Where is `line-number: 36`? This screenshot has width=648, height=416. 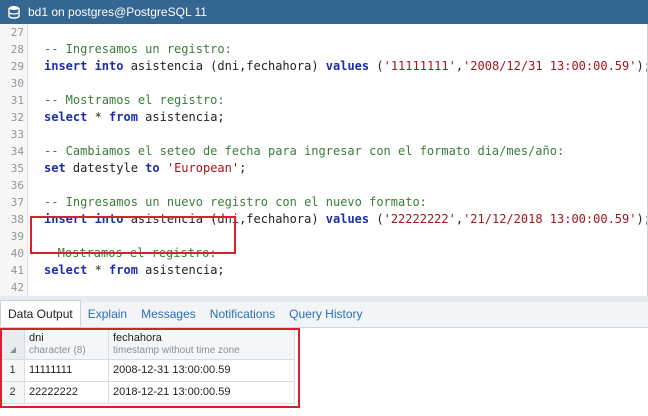 line-number: 36 is located at coordinates (17, 185).